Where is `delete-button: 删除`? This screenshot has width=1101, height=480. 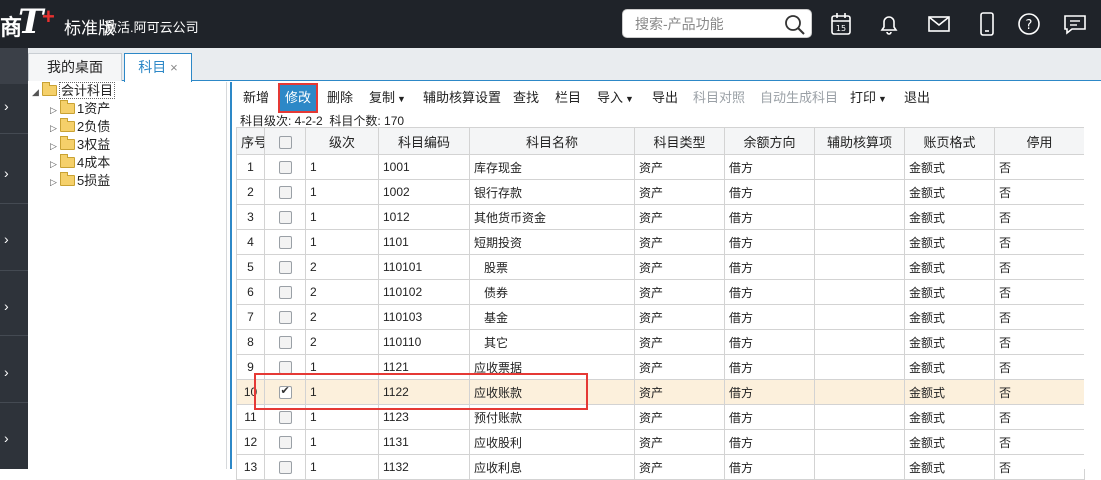 delete-button: 删除 is located at coordinates (340, 98).